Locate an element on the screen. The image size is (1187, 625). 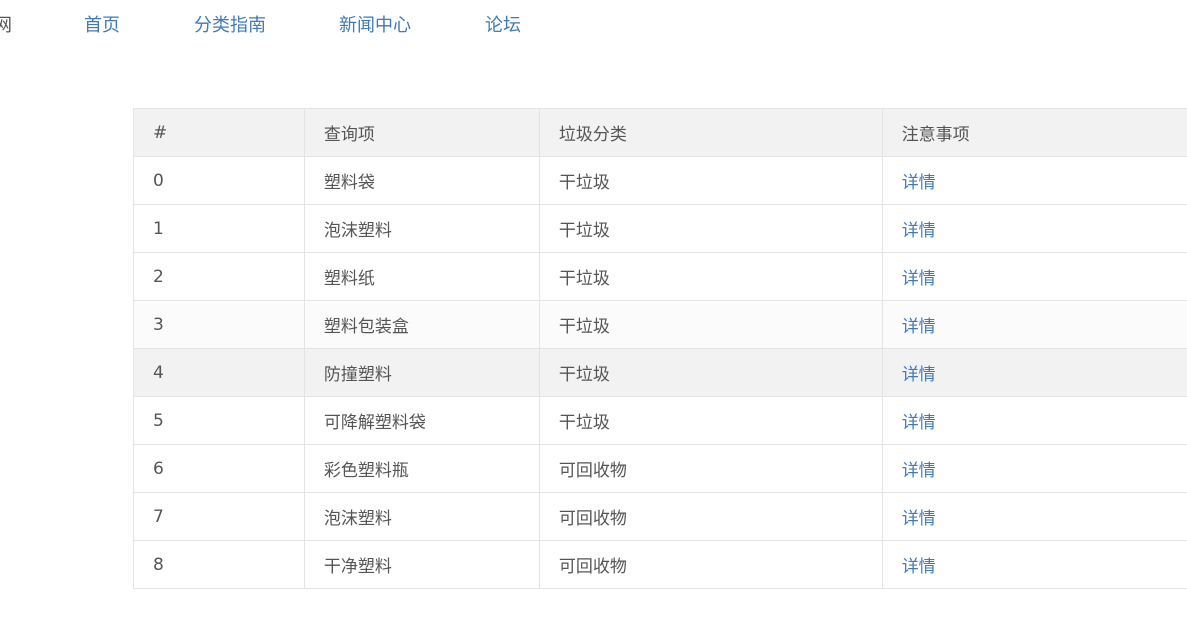
row-index: 1 is located at coordinates (219, 228).